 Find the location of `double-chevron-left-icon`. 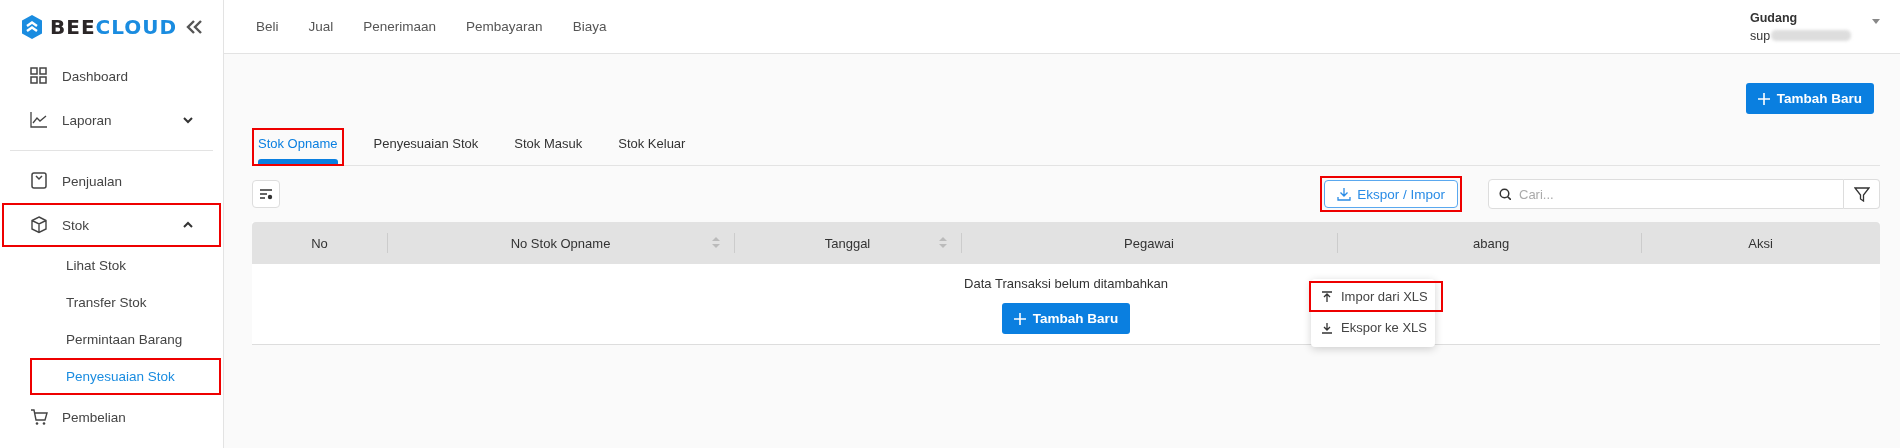

double-chevron-left-icon is located at coordinates (194, 27).